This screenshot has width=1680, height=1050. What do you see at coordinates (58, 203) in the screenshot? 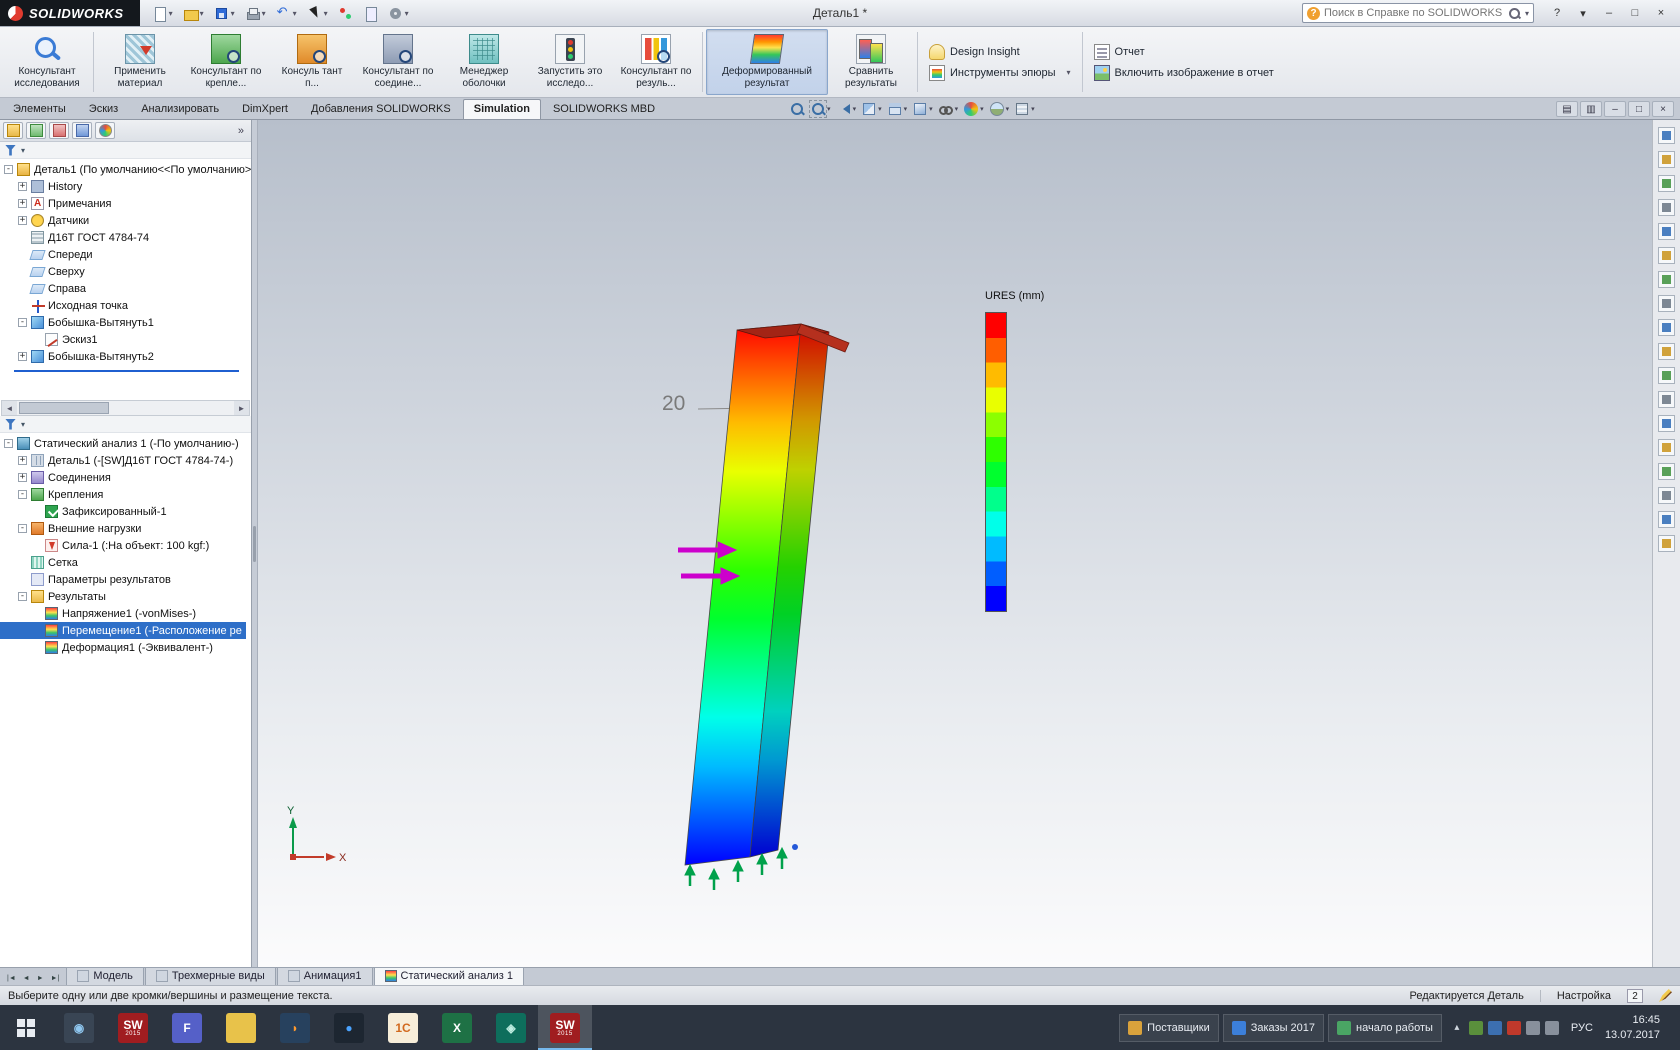
I see `tree-item: + Примечания` at bounding box center [58, 203].